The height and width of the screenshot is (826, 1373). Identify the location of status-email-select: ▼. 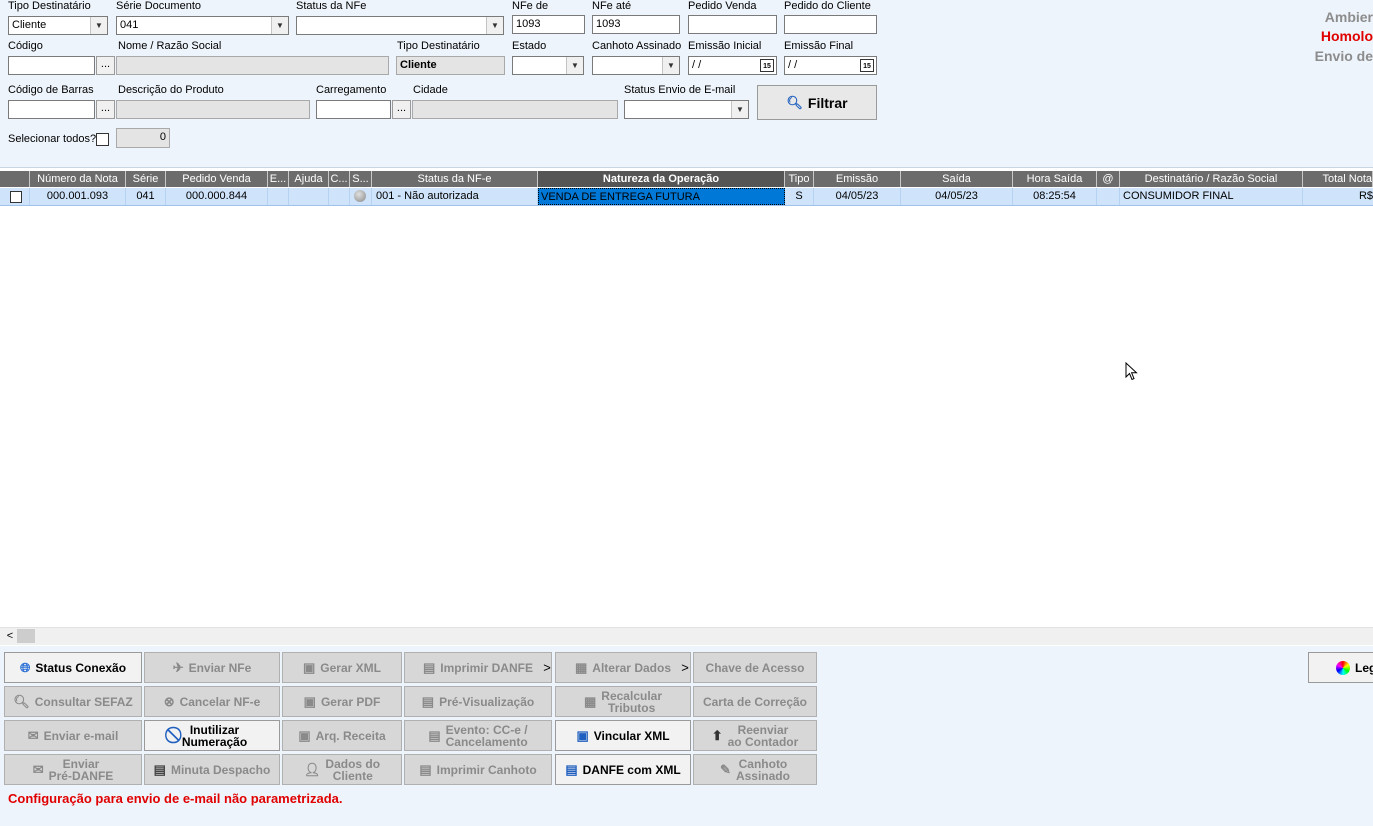
(686, 109).